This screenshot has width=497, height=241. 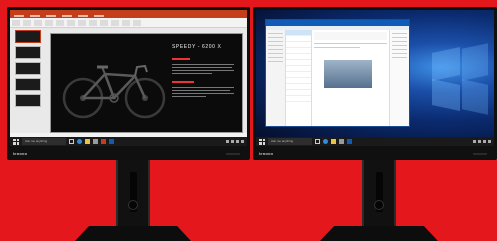 I want to click on folder-pane, so click(x=276, y=78).